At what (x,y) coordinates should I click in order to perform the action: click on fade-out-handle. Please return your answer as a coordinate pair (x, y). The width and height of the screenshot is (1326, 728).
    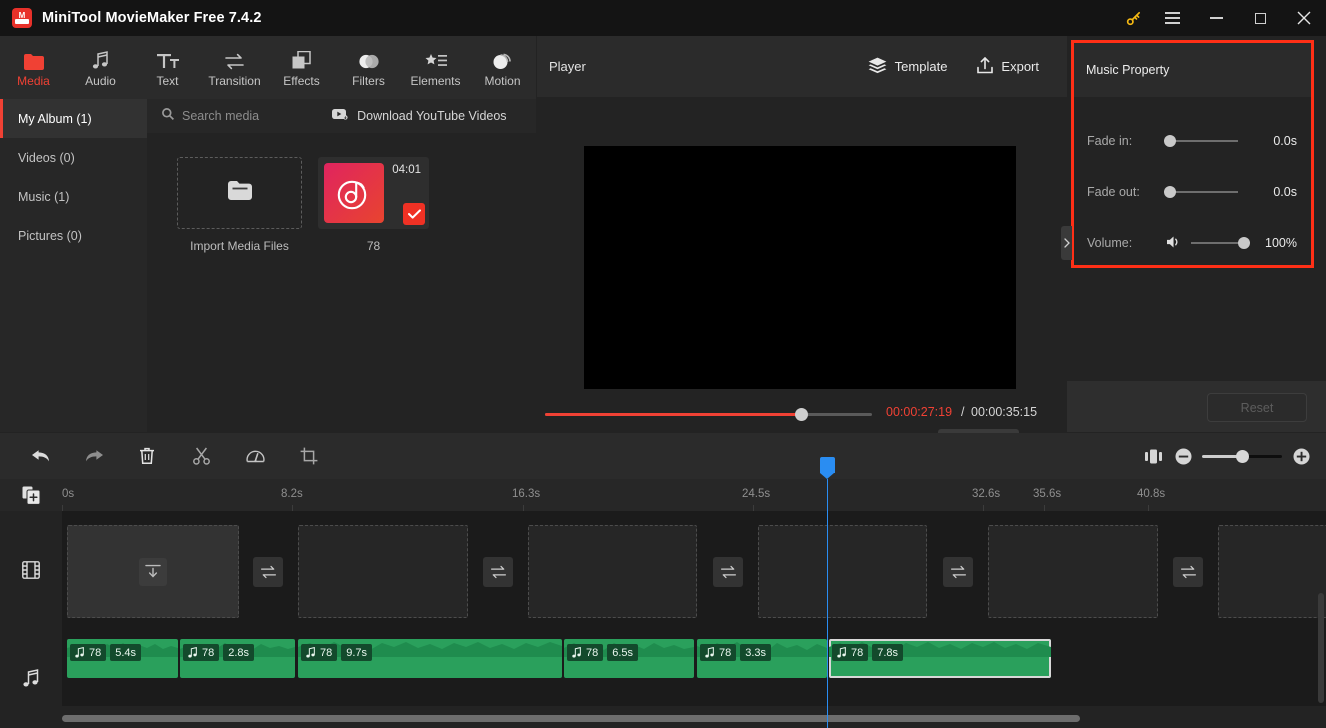
    Looking at the image, I should click on (1170, 192).